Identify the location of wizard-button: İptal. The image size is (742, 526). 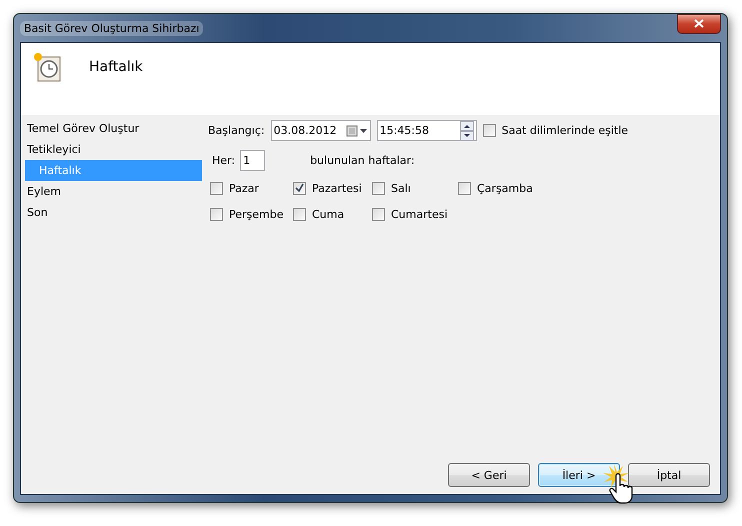
(669, 475).